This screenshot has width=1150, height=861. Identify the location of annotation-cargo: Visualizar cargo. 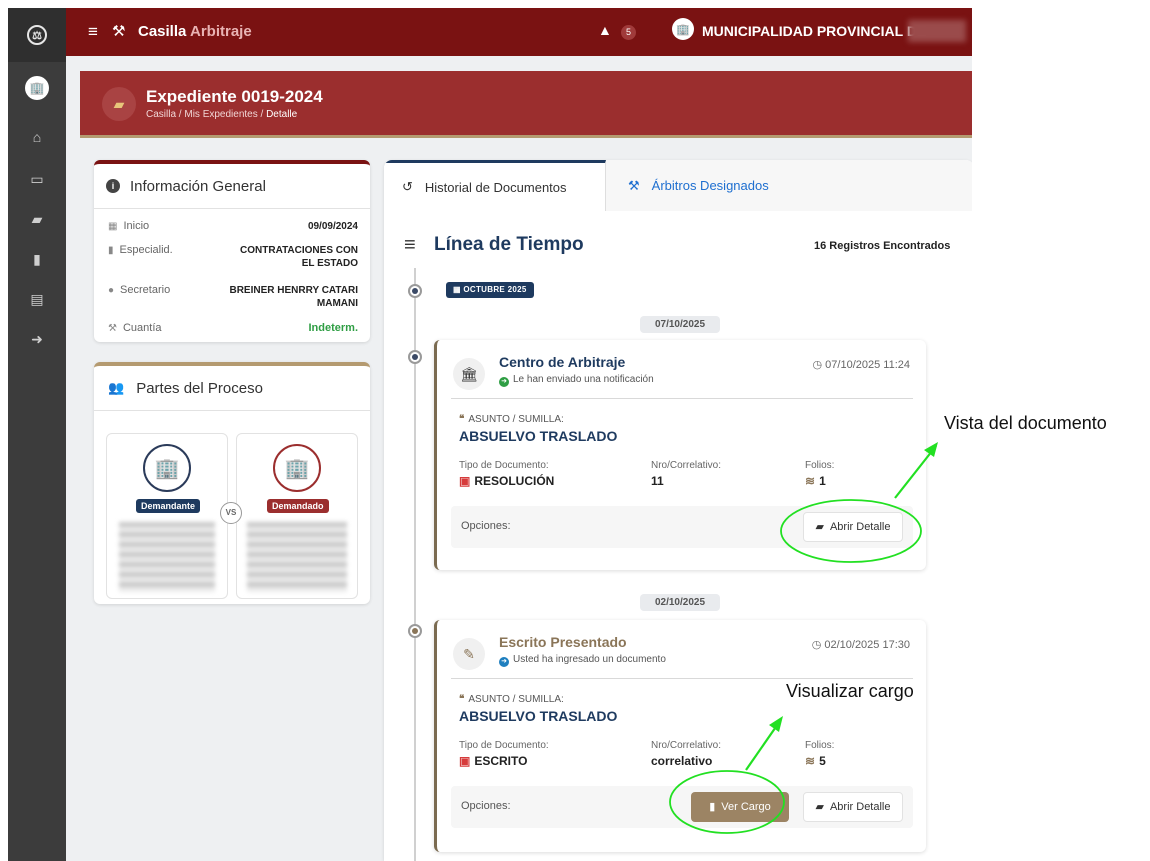
(850, 691).